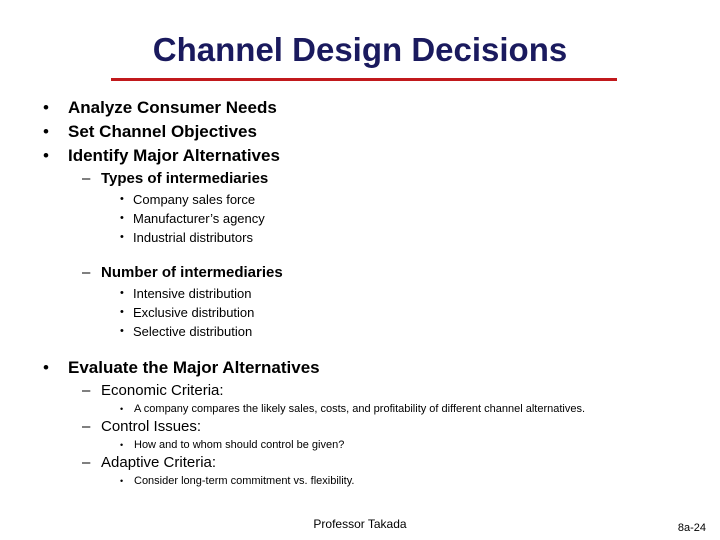  Describe the element at coordinates (360, 49) in the screenshot. I see `page-title: Channel Design Decisions` at that location.